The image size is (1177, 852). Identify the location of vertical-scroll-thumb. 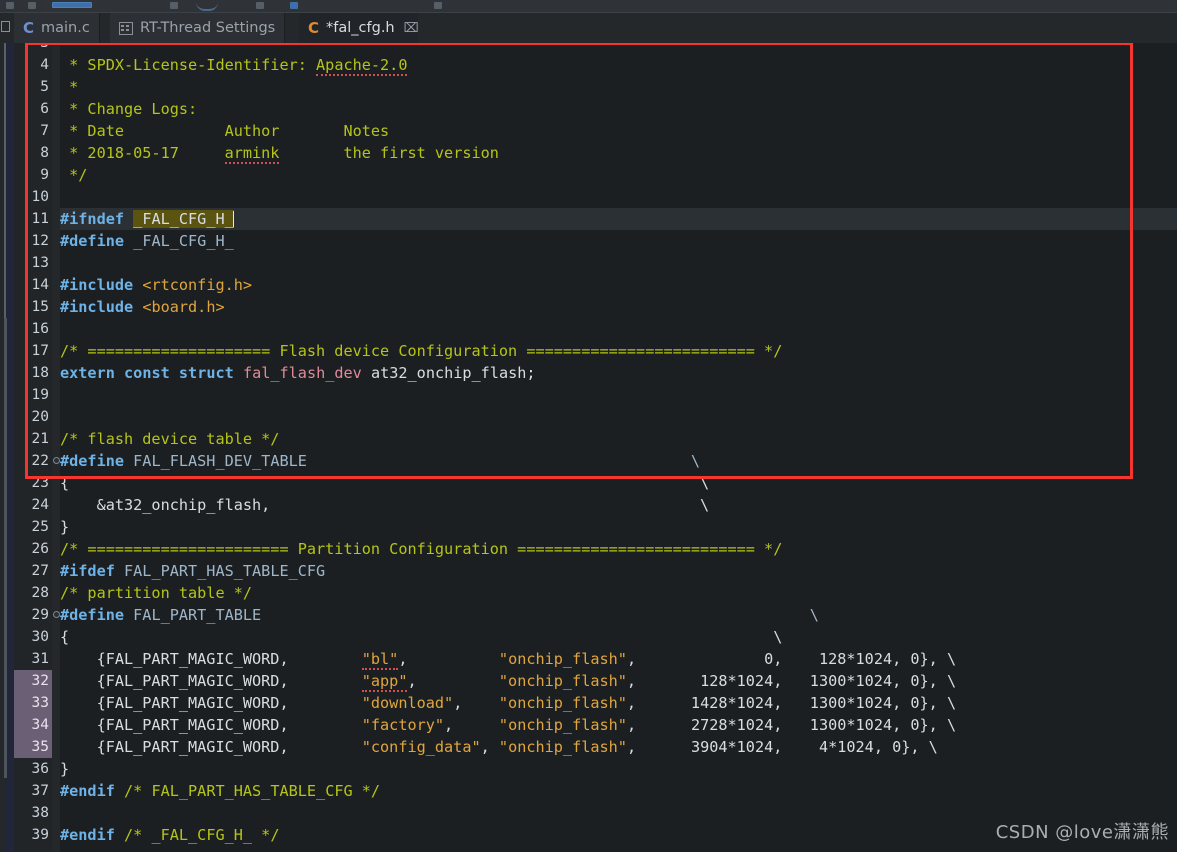
(5, 548).